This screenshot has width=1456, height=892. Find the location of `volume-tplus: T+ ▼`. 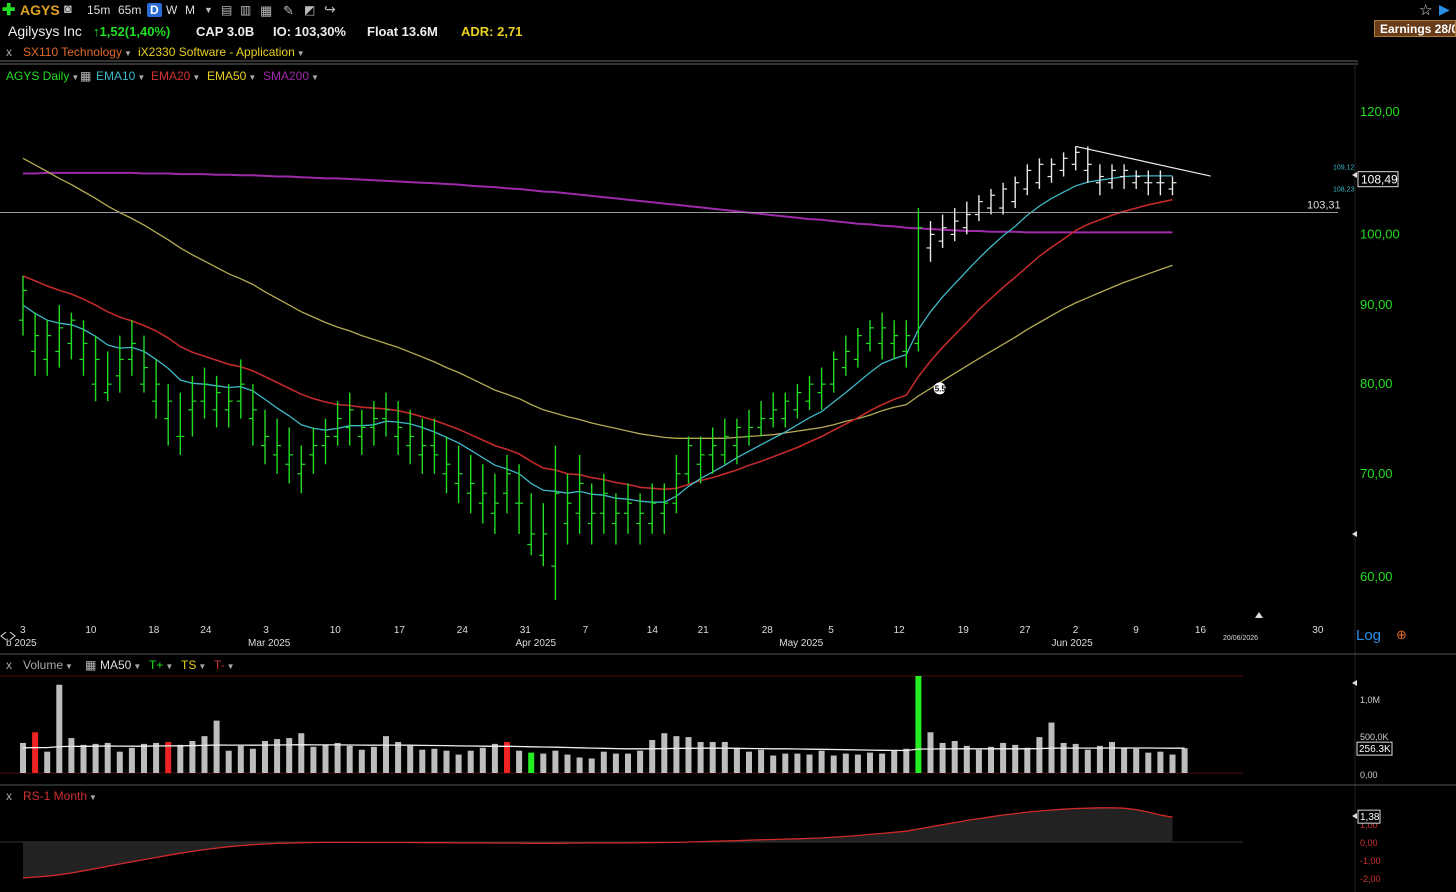

volume-tplus: T+ ▼ is located at coordinates (161, 665).